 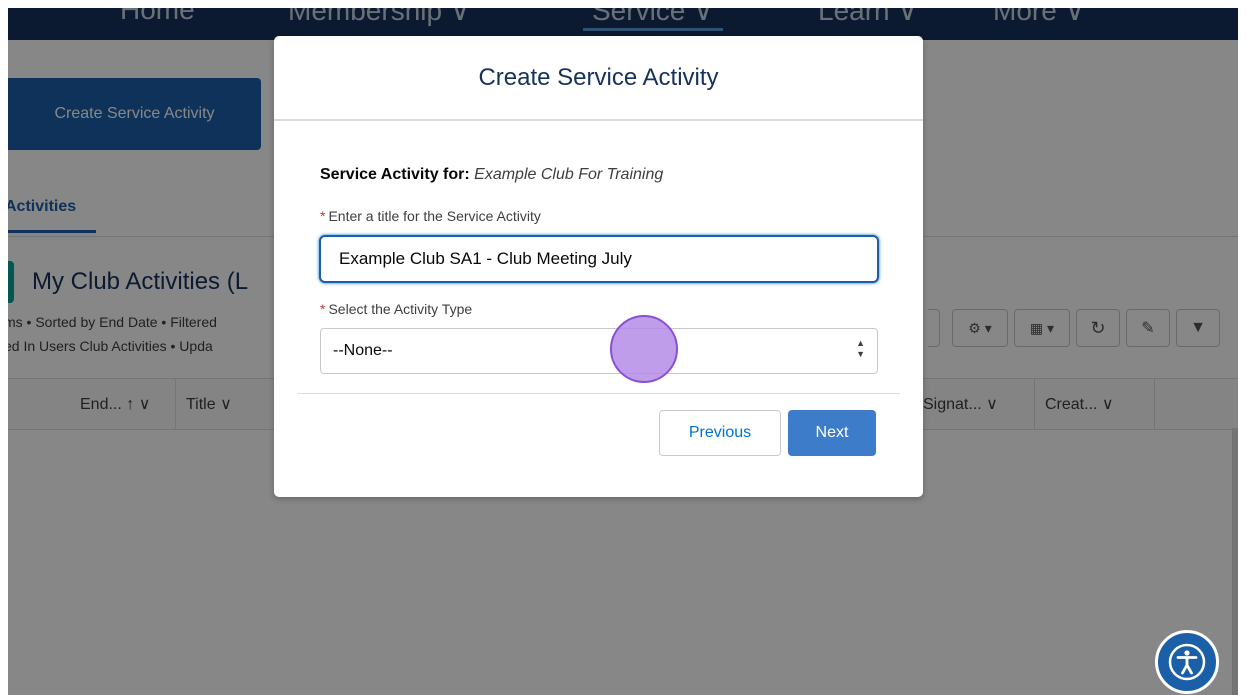 I want to click on type-field-label: * Select the Activity Type, so click(x=396, y=309).